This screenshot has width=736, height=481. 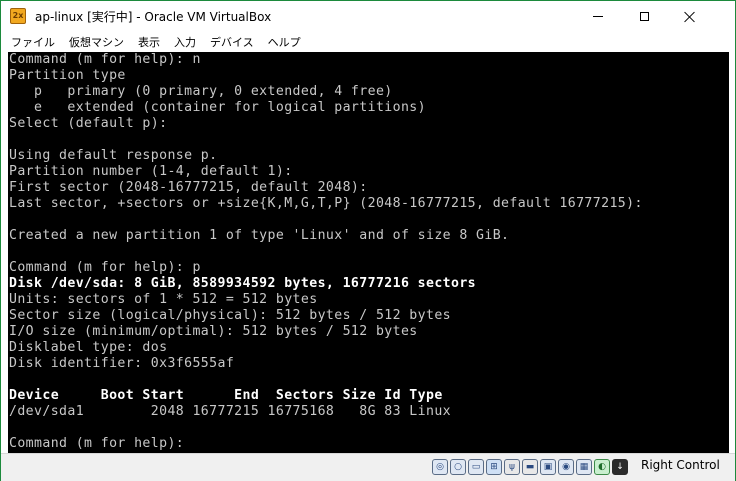 What do you see at coordinates (153, 17) in the screenshot?
I see `window-title: ap-linux [実行中] - Oracle VM VirtualBox` at bounding box center [153, 17].